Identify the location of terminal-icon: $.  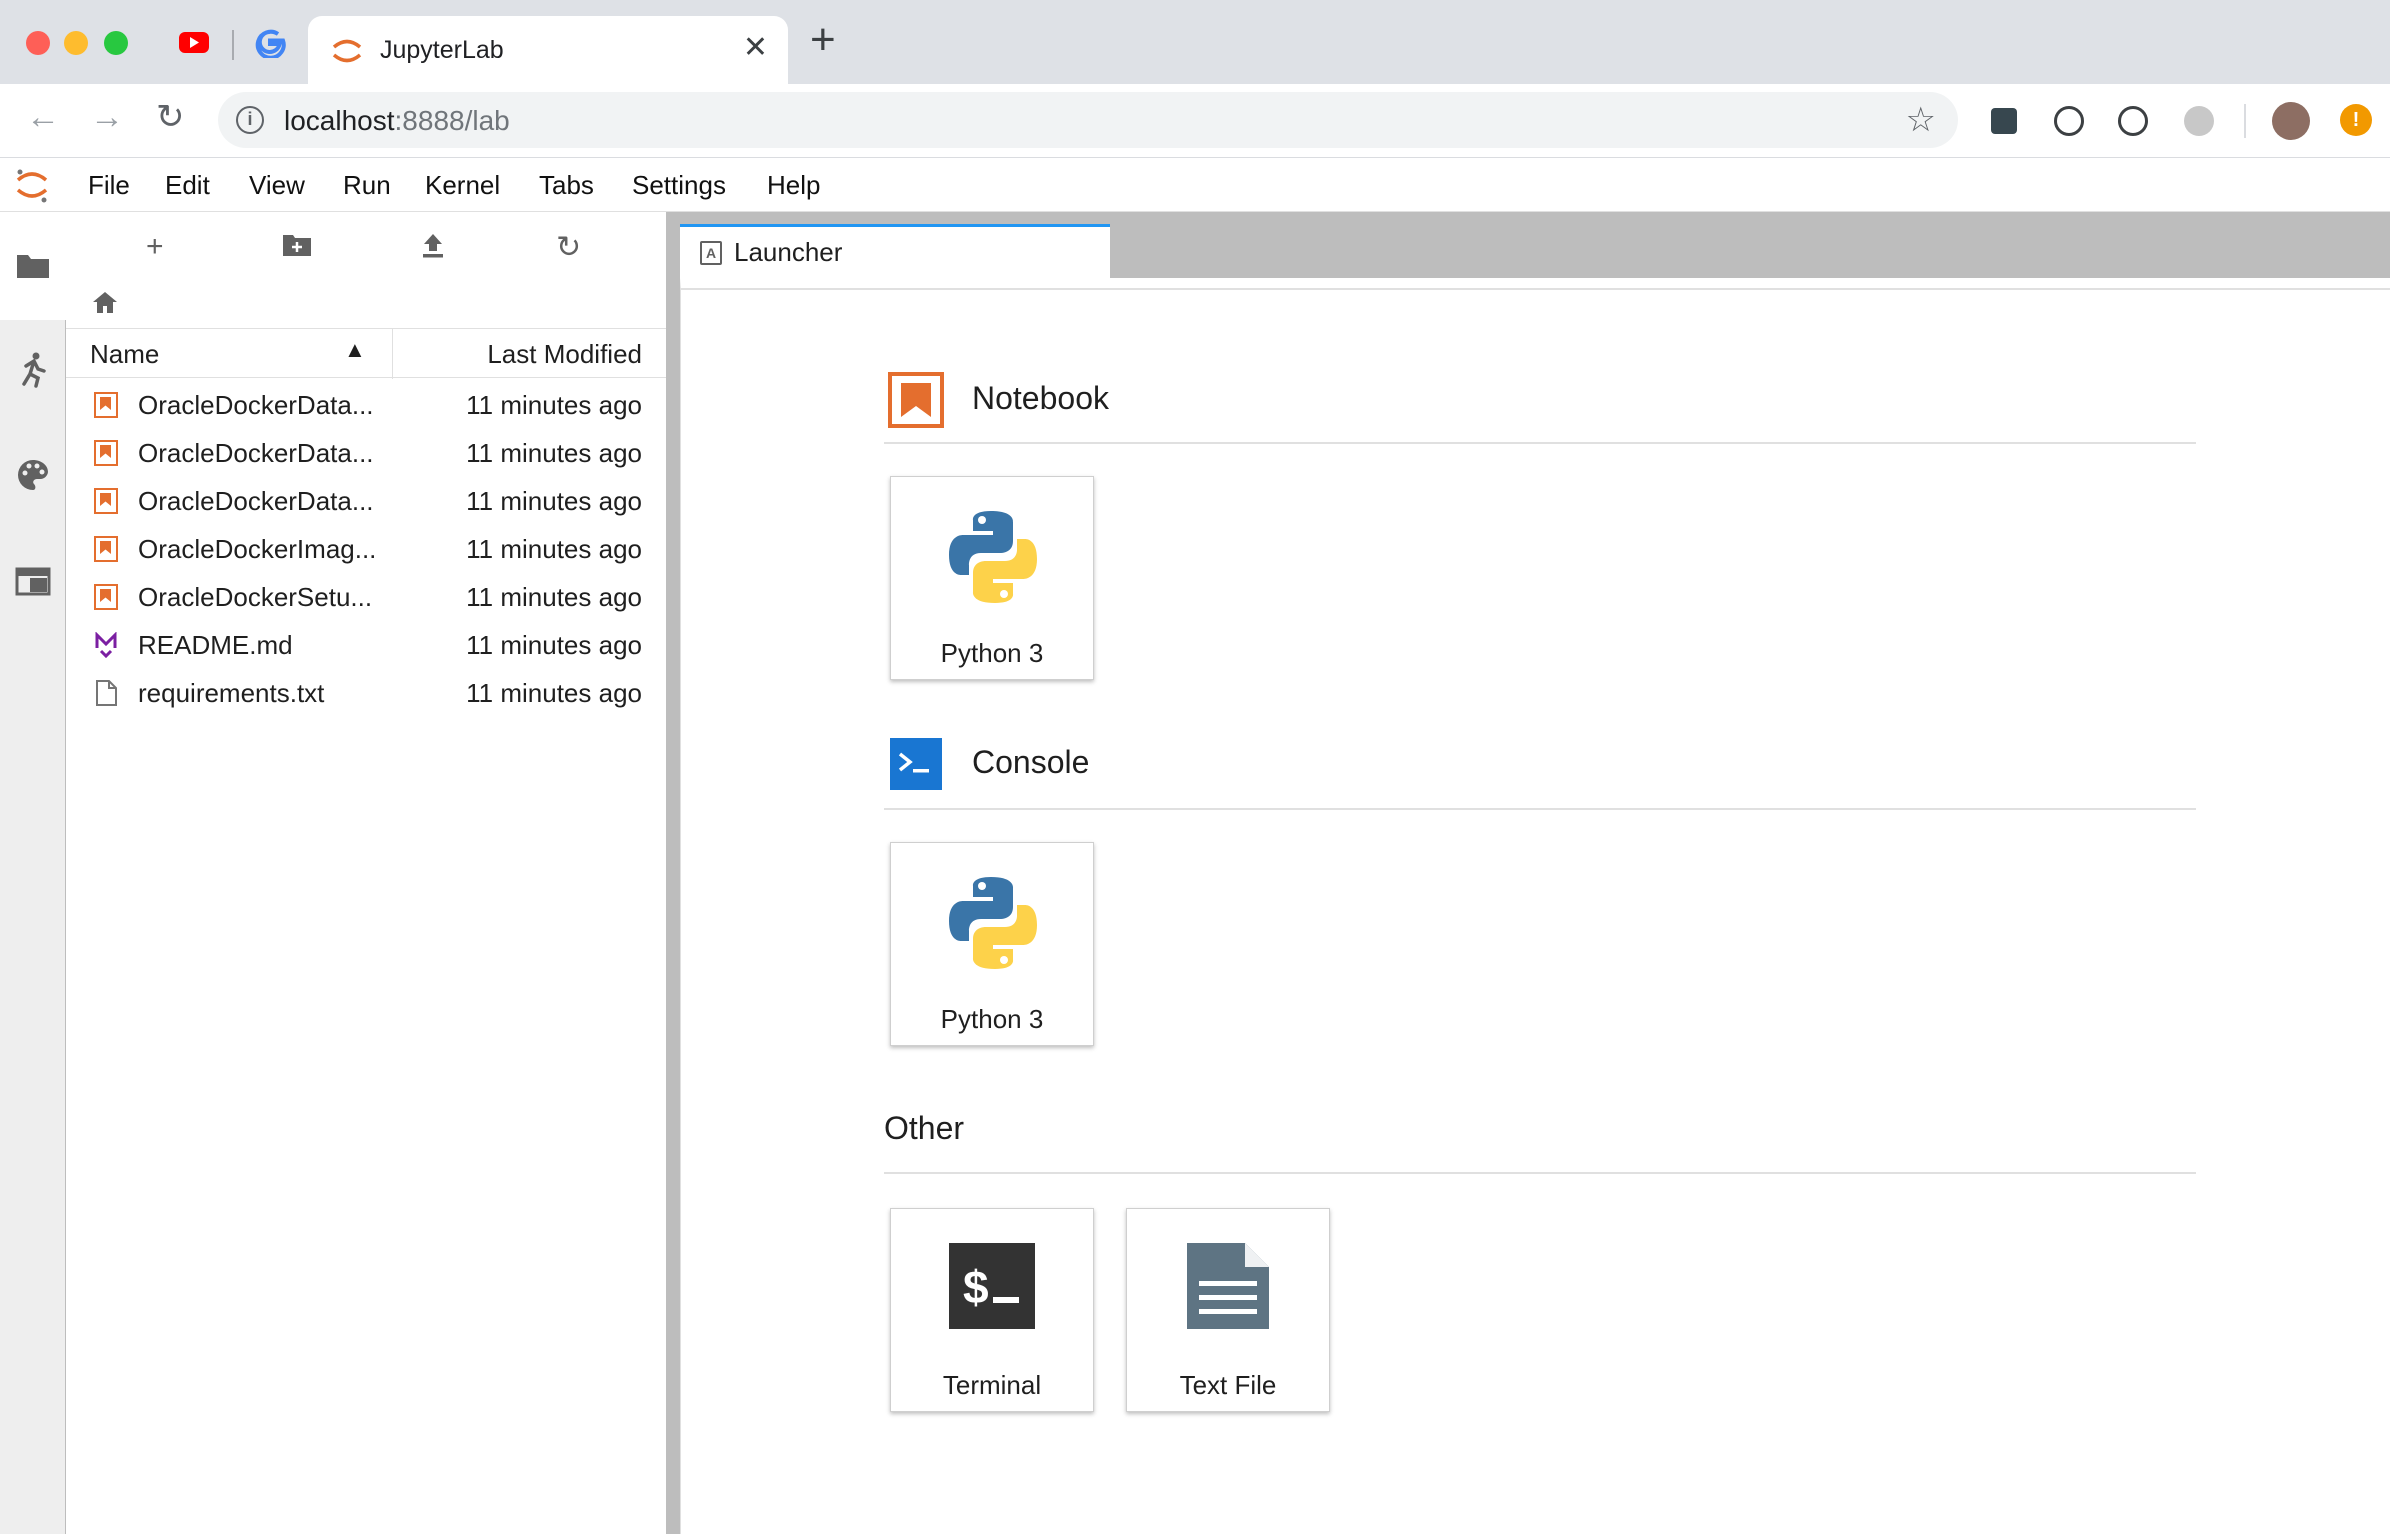
(992, 1286).